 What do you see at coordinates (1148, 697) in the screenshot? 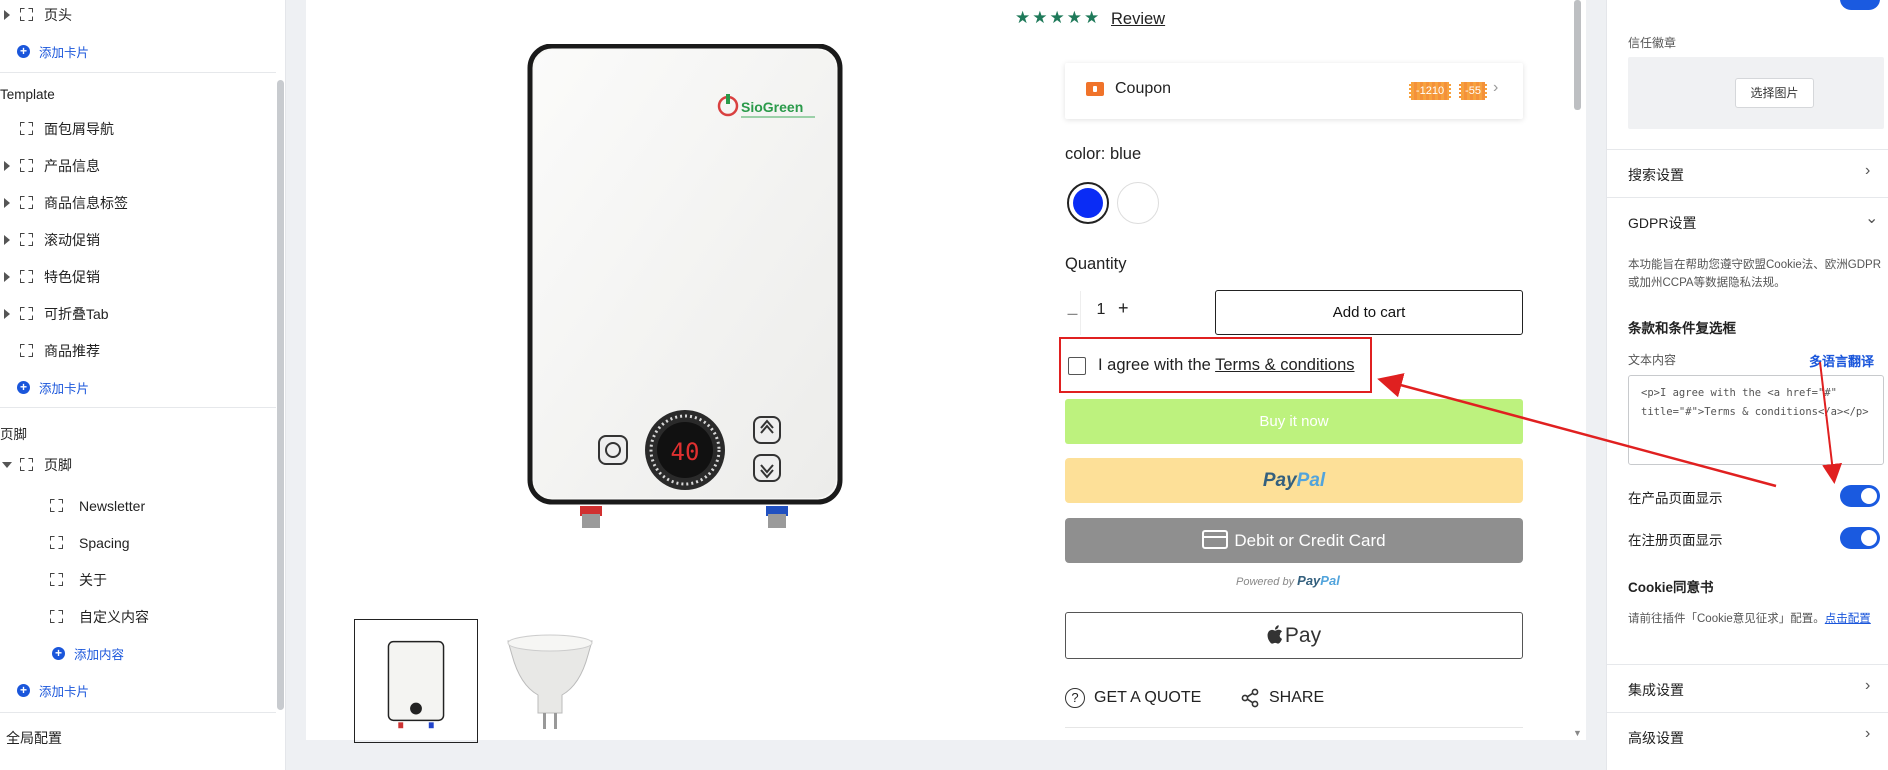
I see `get-quote-label: GET A QUOTE` at bounding box center [1148, 697].